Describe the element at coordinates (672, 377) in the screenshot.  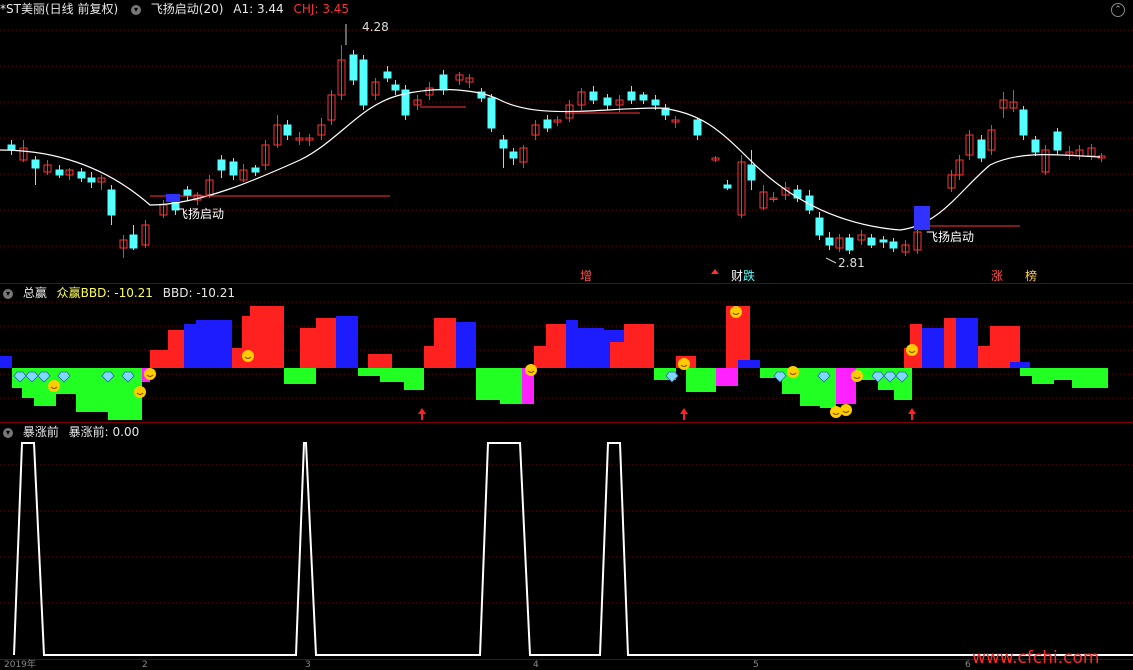
I see `diamond-icon` at that location.